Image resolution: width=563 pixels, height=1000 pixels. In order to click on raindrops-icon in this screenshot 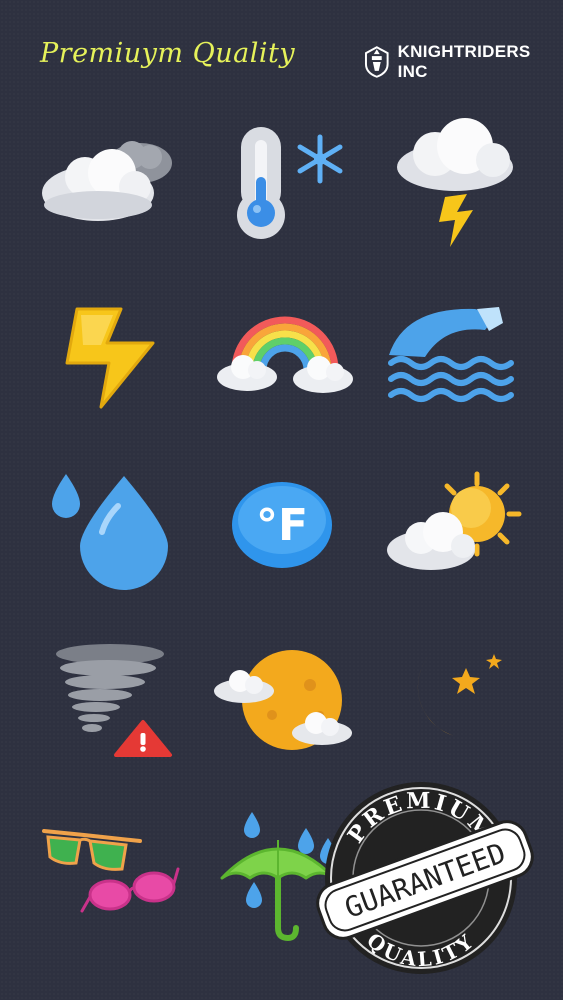, I will do `click(110, 530)`.